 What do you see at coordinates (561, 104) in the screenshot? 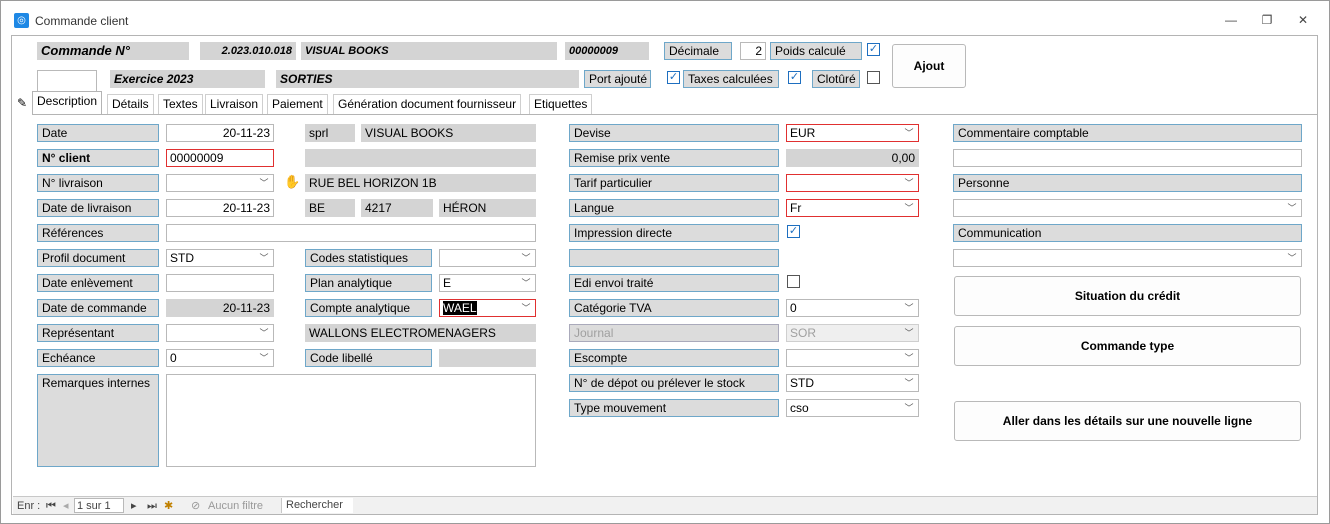
I see `tab-etiquettes: Etiquettes` at bounding box center [561, 104].